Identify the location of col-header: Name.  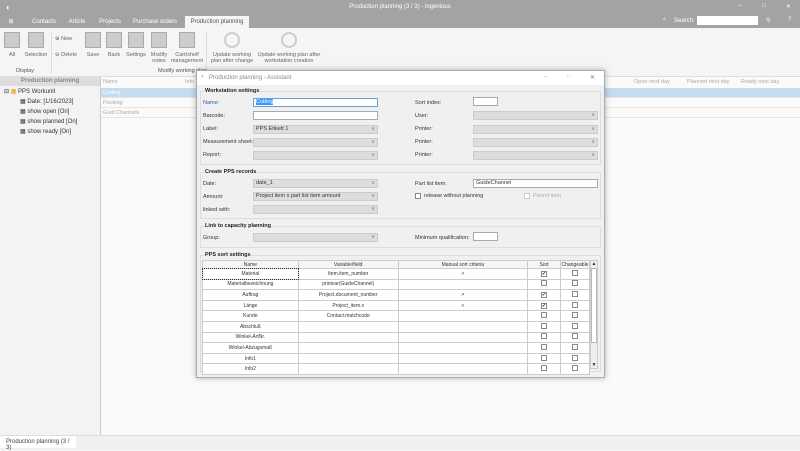
(110, 82).